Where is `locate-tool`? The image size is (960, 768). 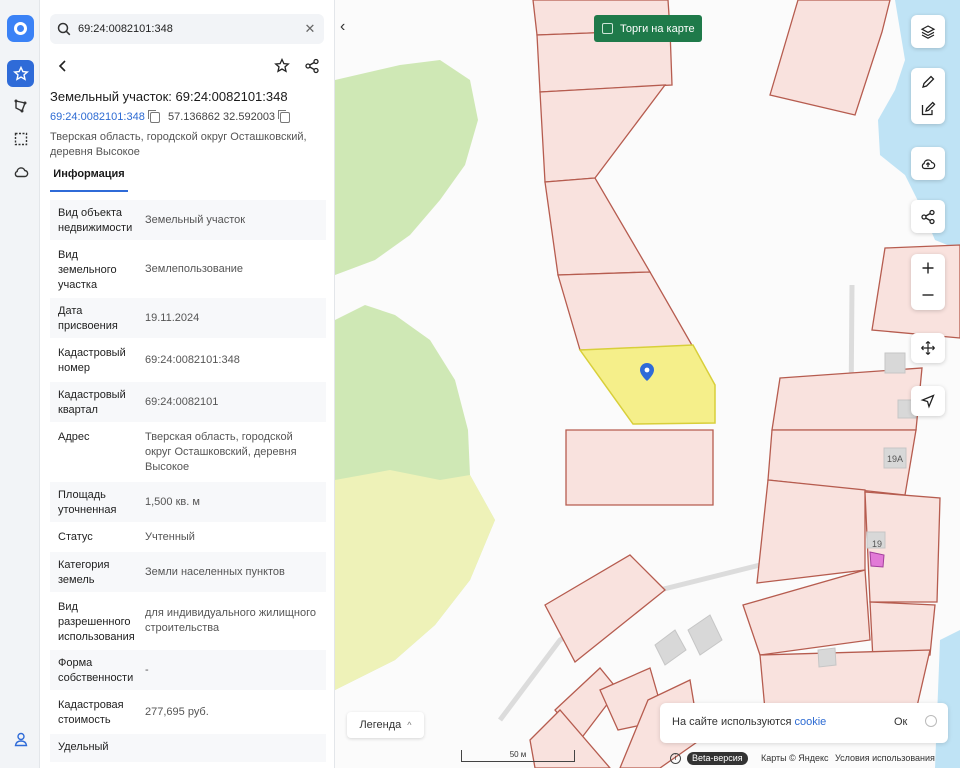
locate-tool is located at coordinates (928, 401).